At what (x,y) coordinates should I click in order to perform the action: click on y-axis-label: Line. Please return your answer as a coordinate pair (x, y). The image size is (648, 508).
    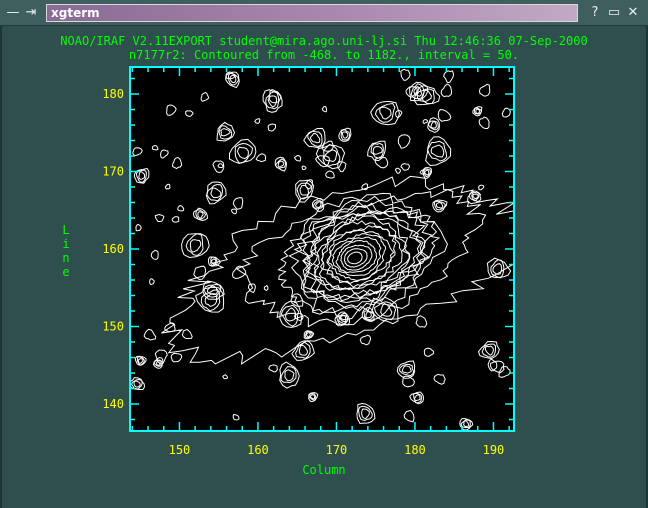
    Looking at the image, I should click on (65, 251).